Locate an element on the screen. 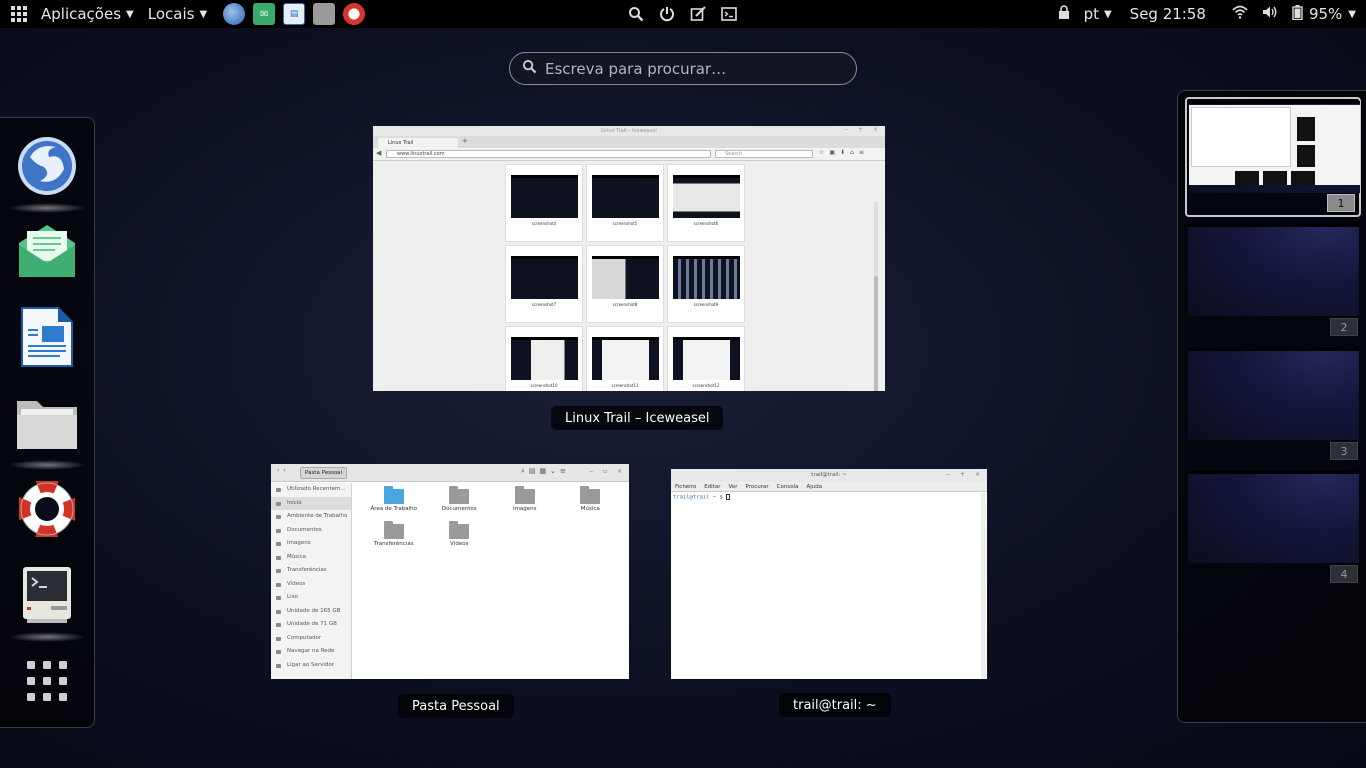  sidebar-item: Lixo is located at coordinates (311, 598).